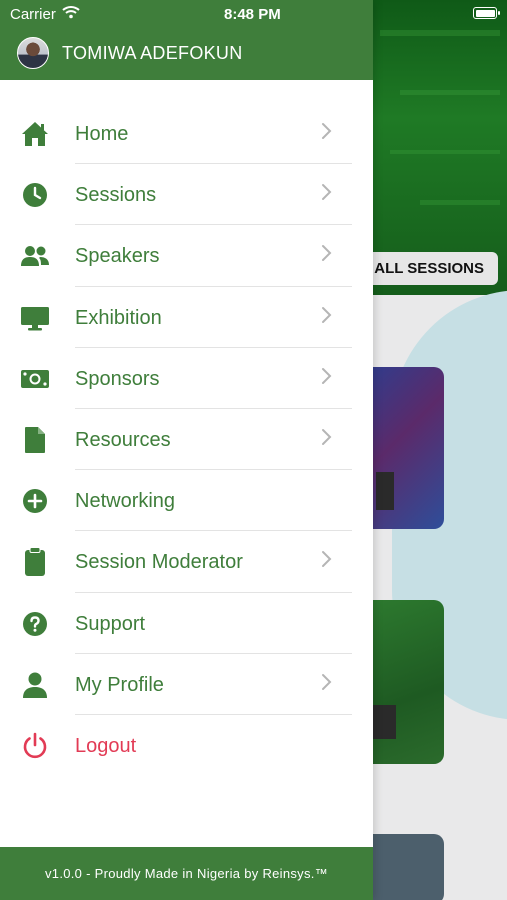  What do you see at coordinates (117, 378) in the screenshot?
I see `menu-item-label: Sponsors` at bounding box center [117, 378].